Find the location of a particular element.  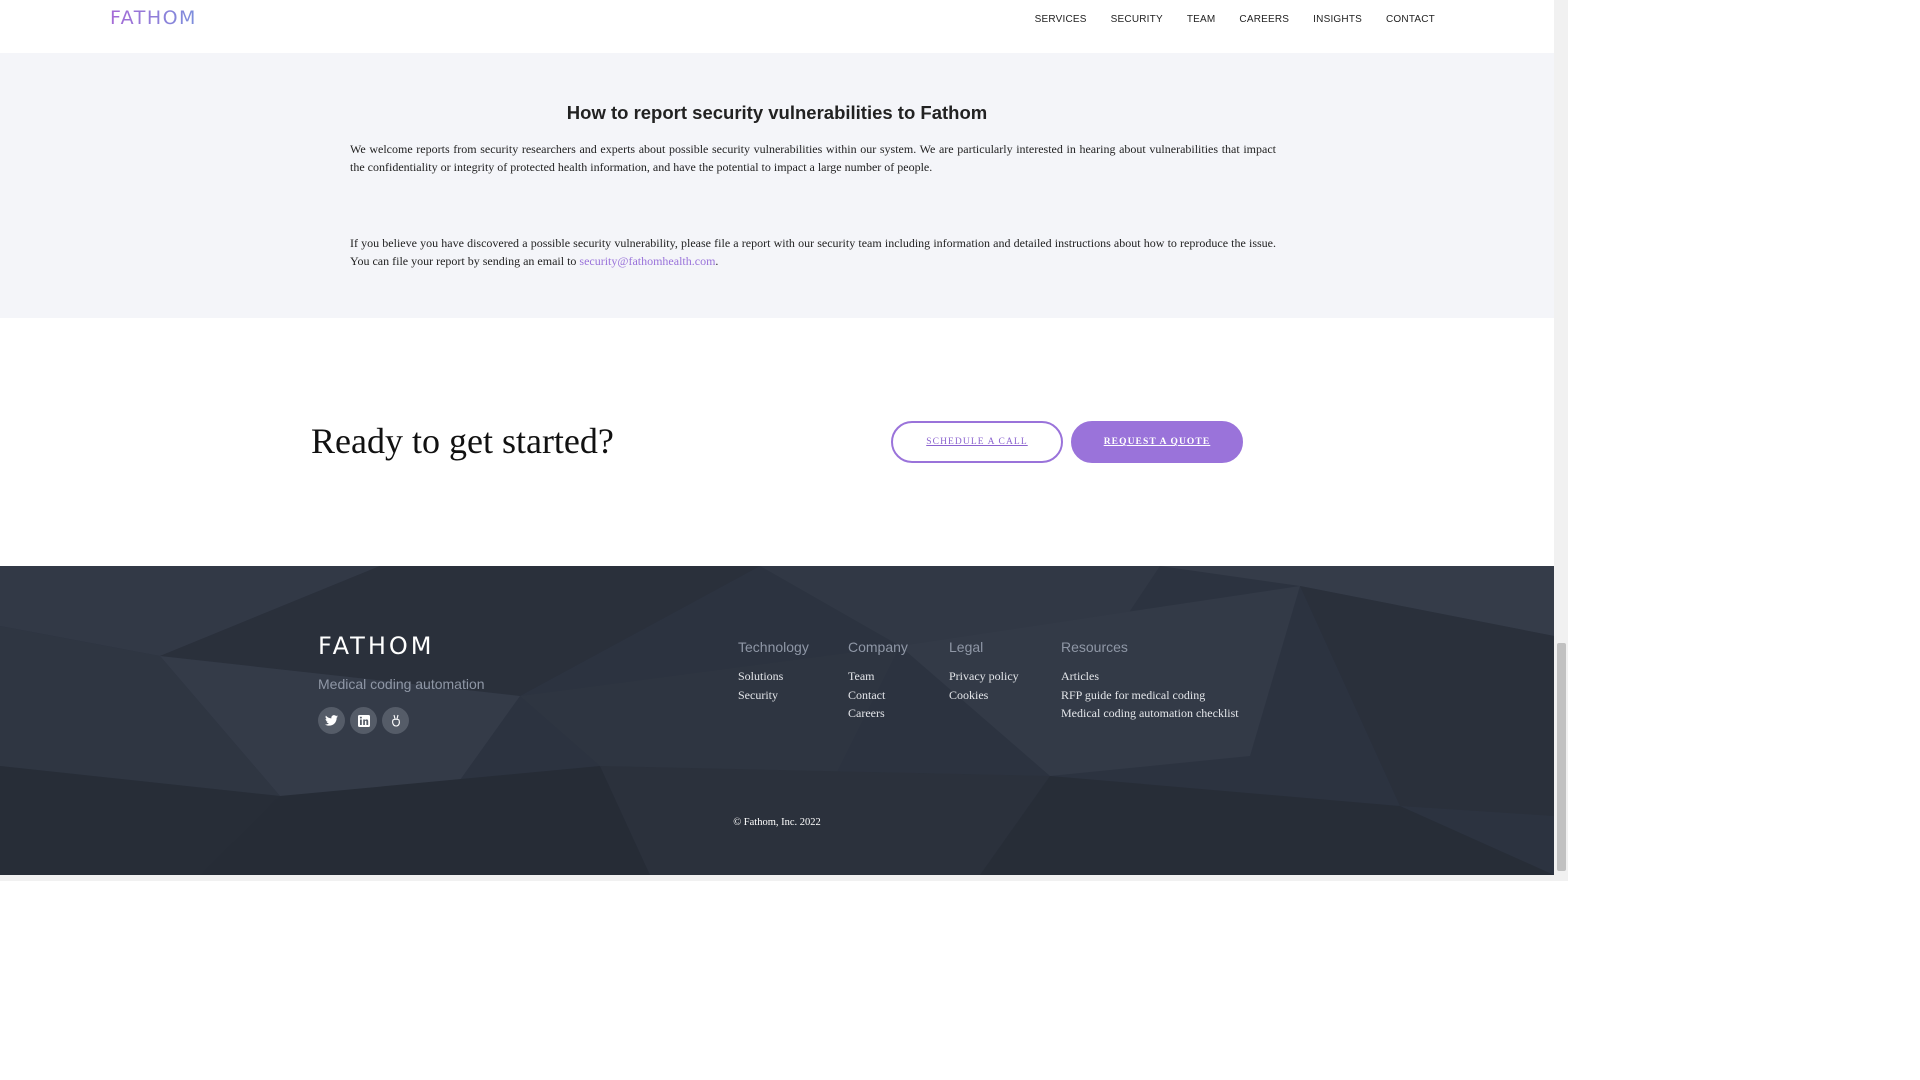

cta-title: Ready to get started? is located at coordinates (462, 441).